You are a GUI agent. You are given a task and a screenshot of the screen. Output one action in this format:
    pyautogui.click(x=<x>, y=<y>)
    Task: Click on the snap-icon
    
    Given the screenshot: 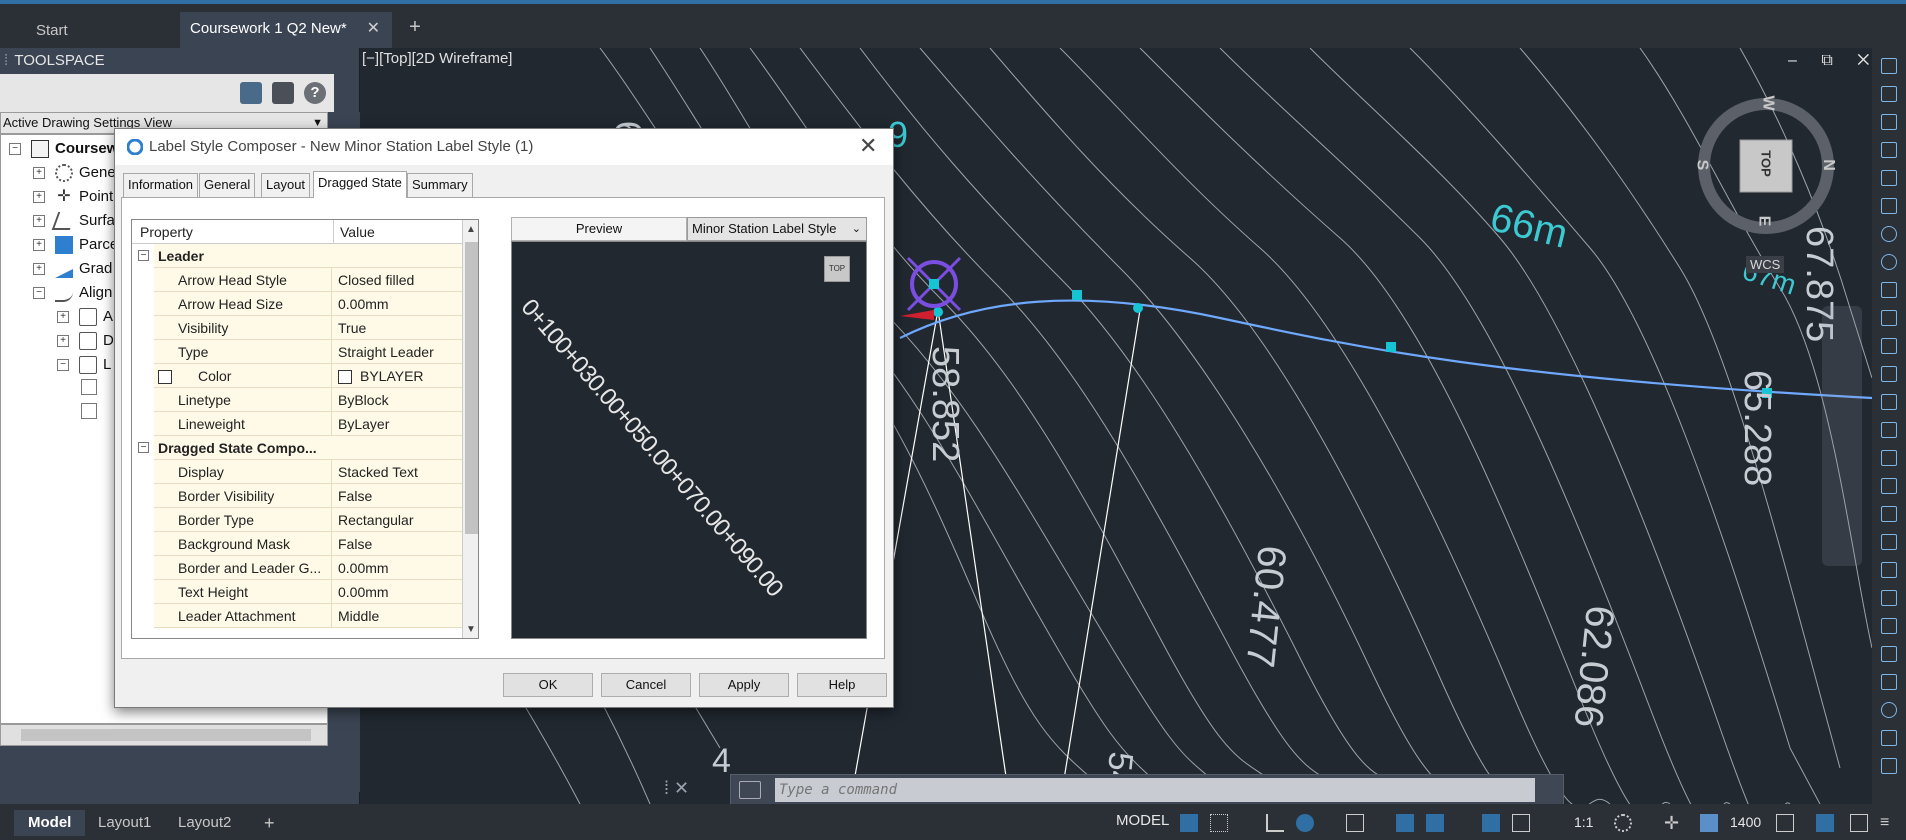 What is the action you would take?
    pyautogui.click(x=1219, y=823)
    